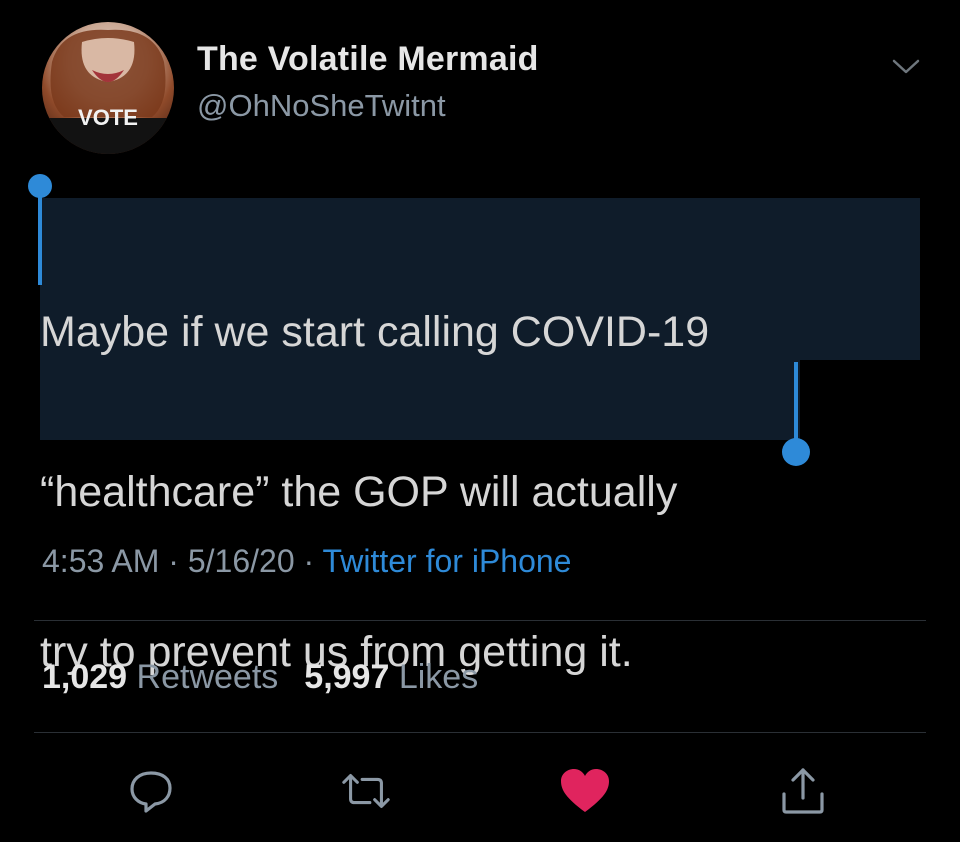 This screenshot has width=960, height=842. What do you see at coordinates (108, 117) in the screenshot?
I see `avatar-vote-text: VOTE` at bounding box center [108, 117].